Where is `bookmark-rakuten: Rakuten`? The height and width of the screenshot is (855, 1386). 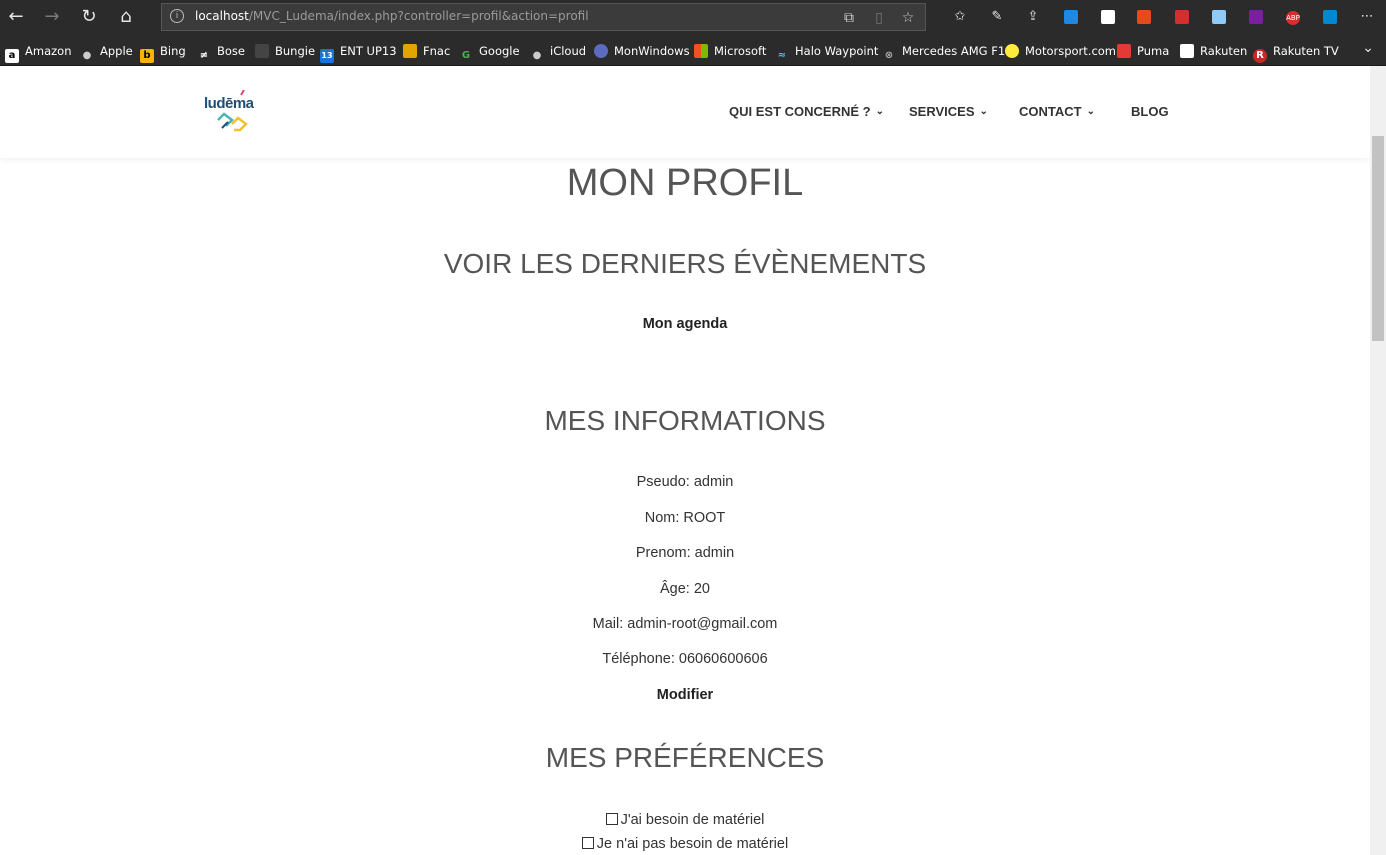
bookmark-rakuten: Rakuten is located at coordinates (1213, 51).